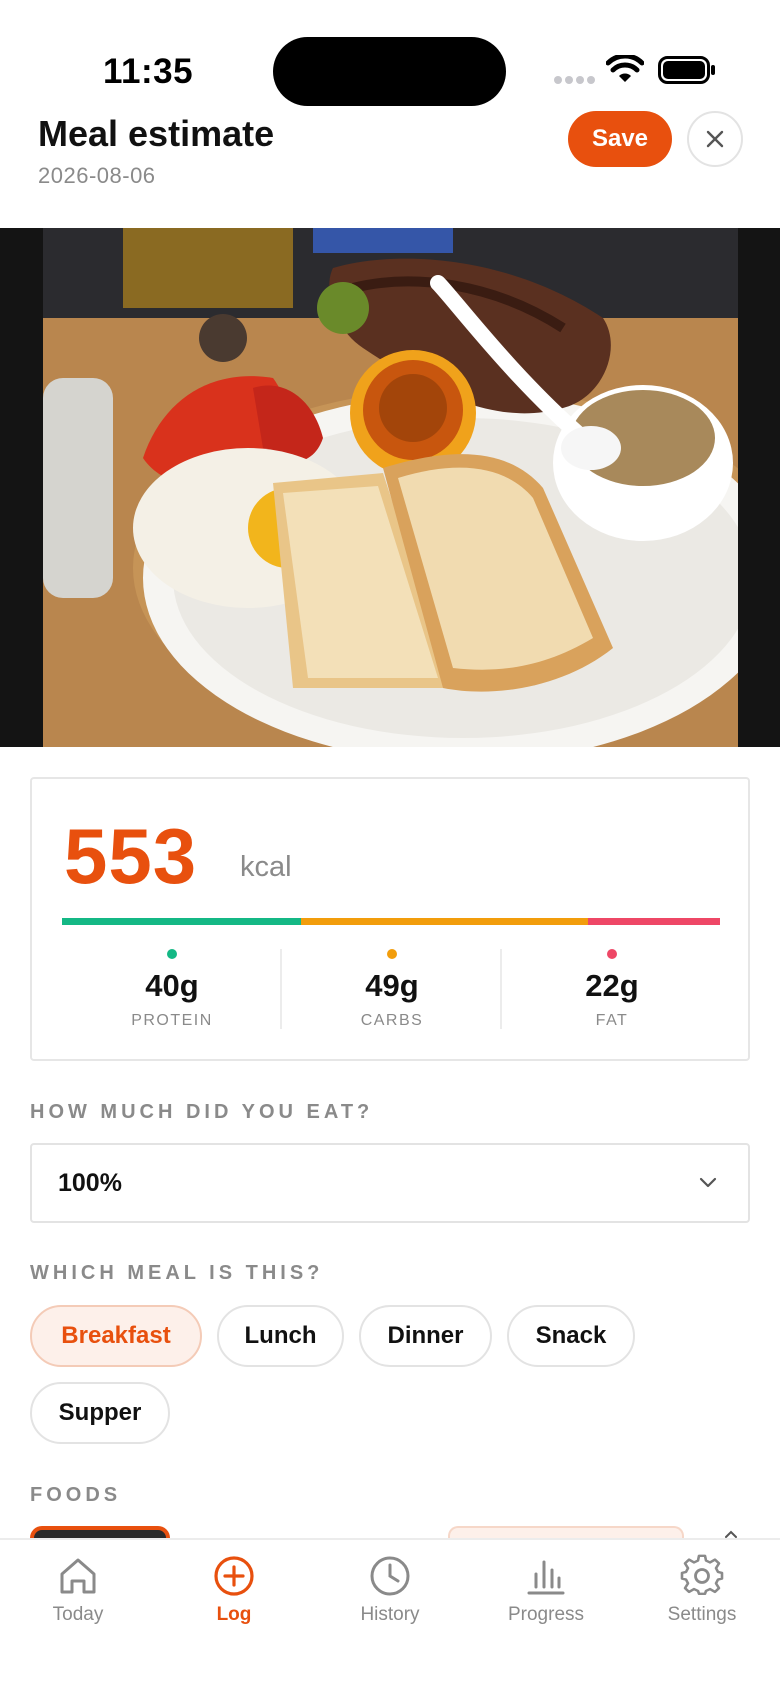  Describe the element at coordinates (612, 1020) in the screenshot. I see `fat-label: FAT` at that location.